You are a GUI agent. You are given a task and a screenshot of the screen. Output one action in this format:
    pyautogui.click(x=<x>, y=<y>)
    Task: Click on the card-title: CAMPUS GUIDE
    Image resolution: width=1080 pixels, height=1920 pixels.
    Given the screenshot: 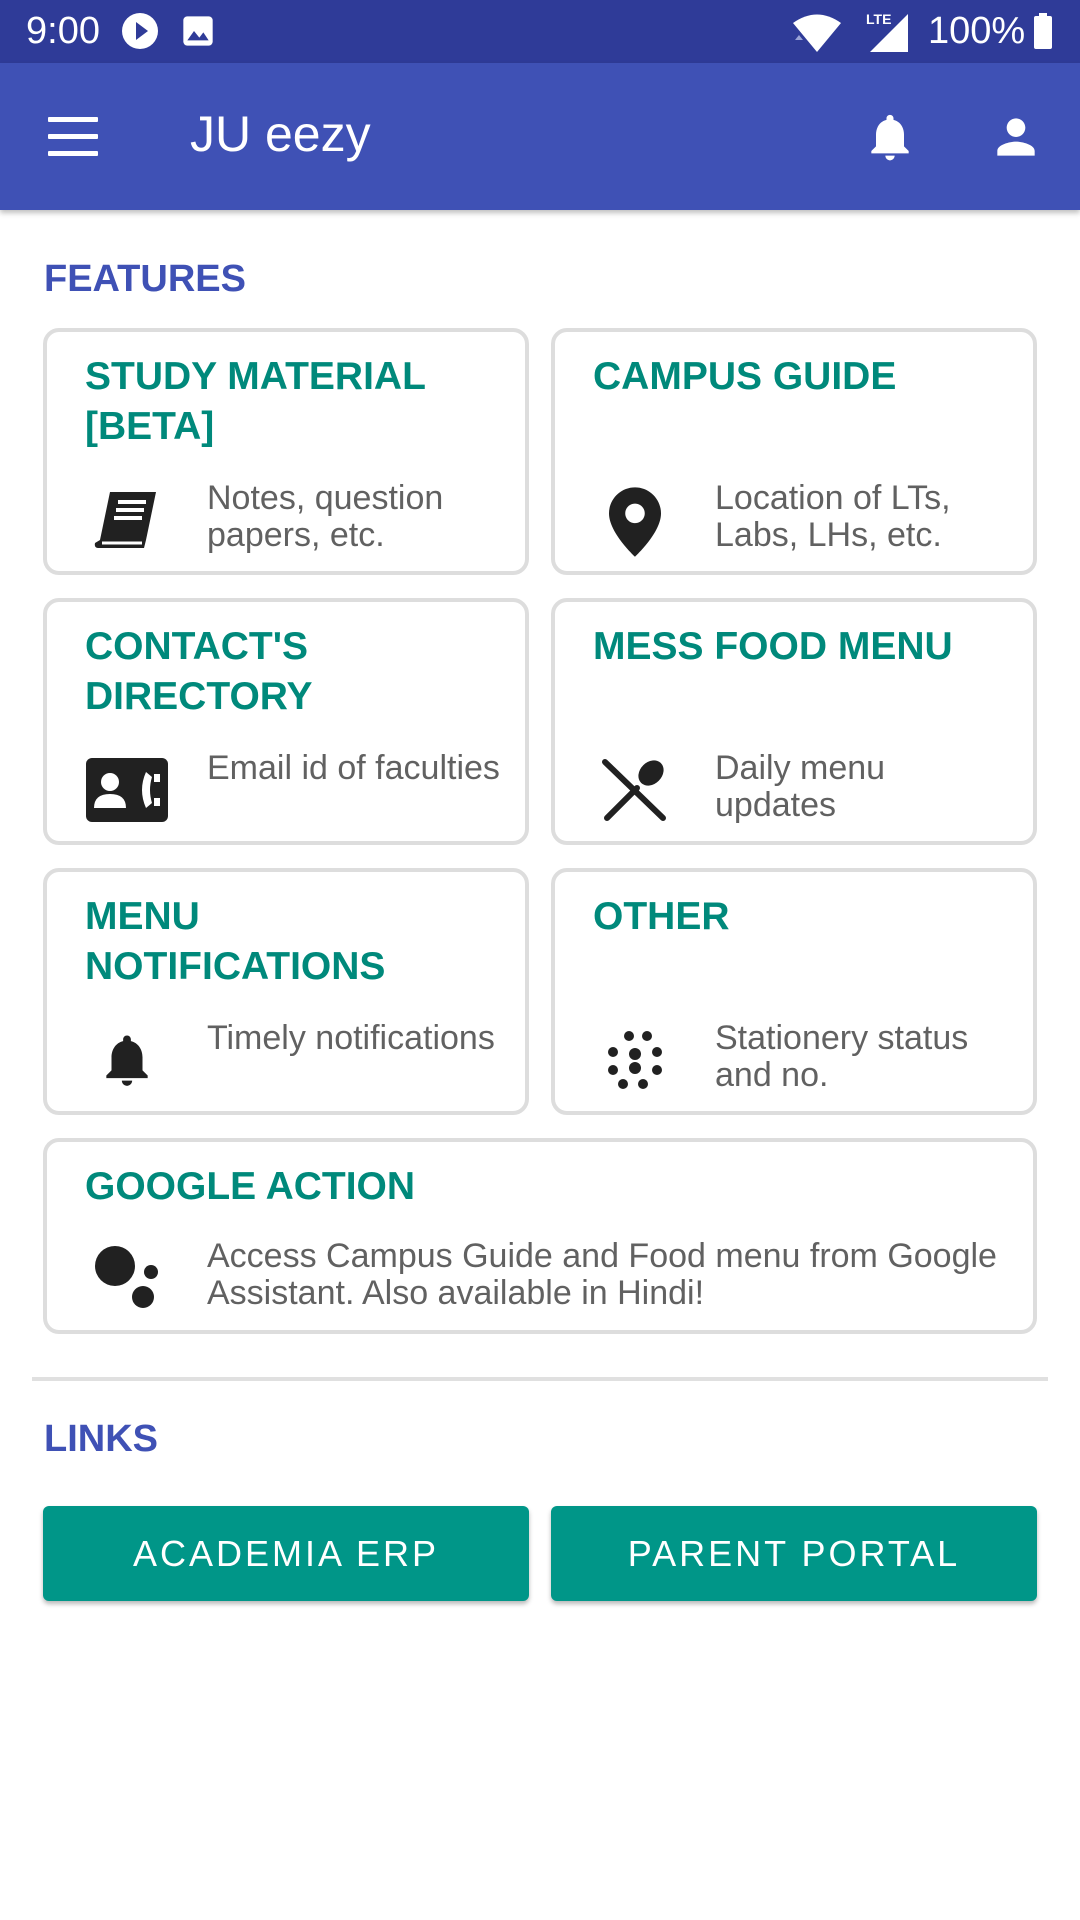 What is the action you would take?
    pyautogui.click(x=745, y=376)
    